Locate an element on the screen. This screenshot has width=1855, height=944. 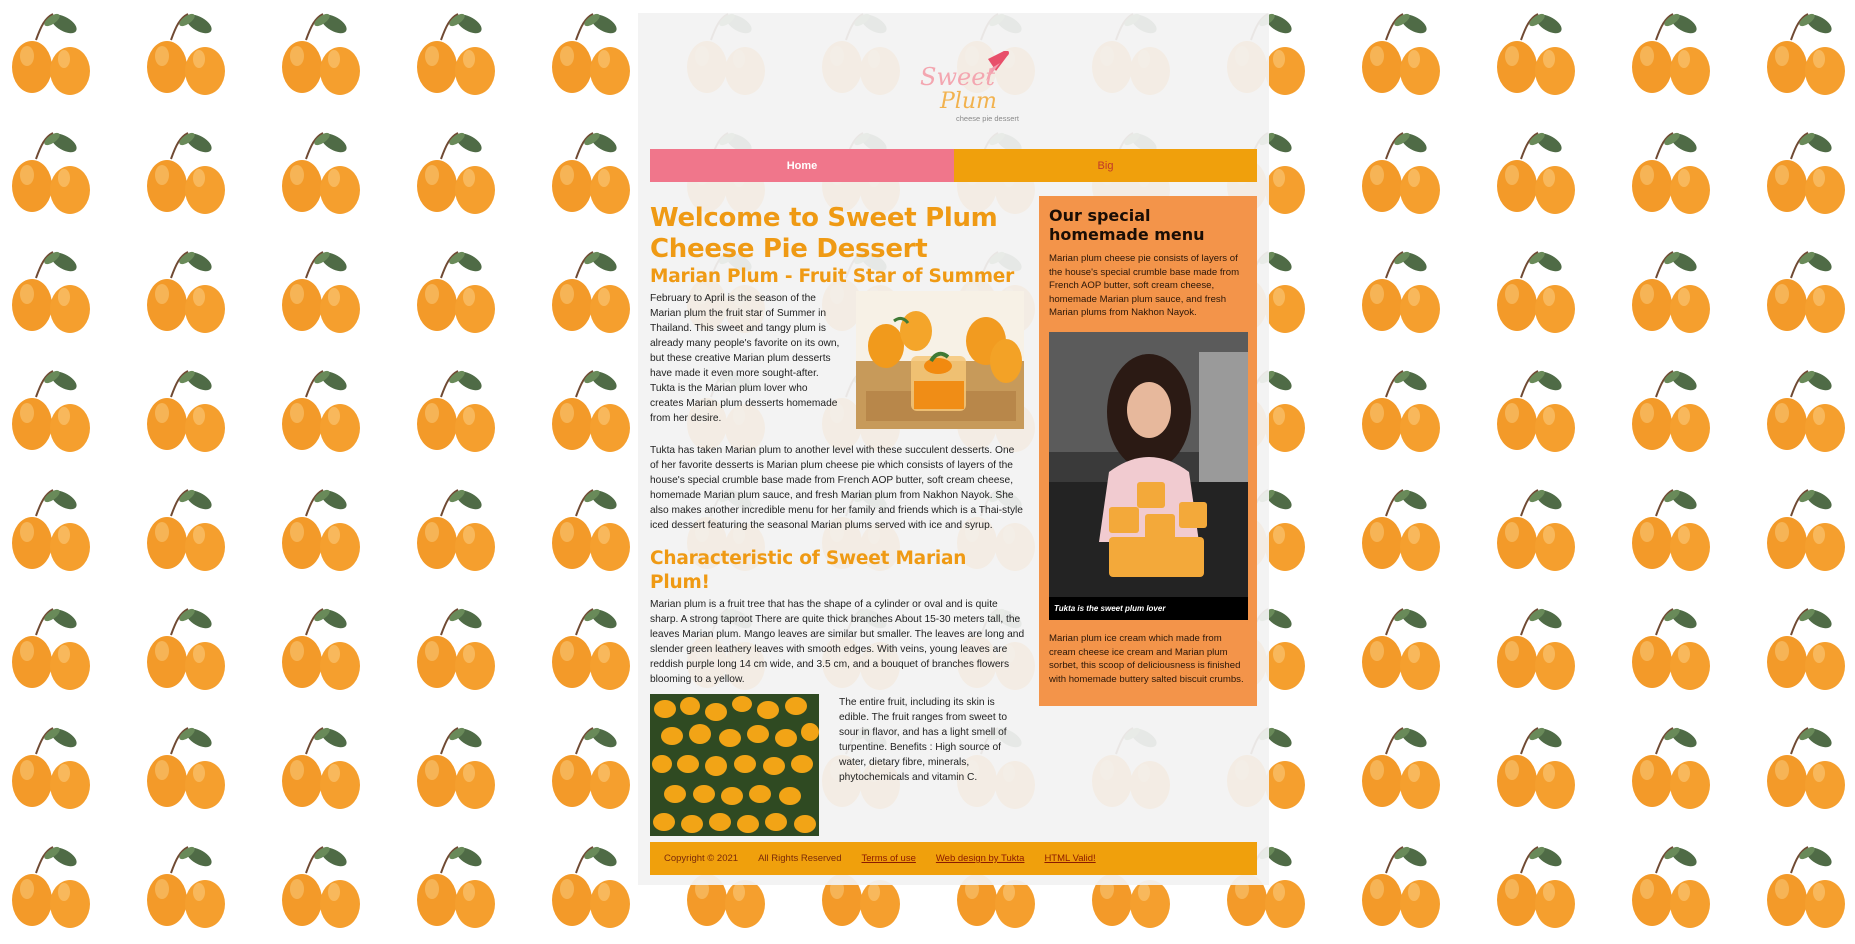
svg-text: Plum is located at coordinates (968, 101).